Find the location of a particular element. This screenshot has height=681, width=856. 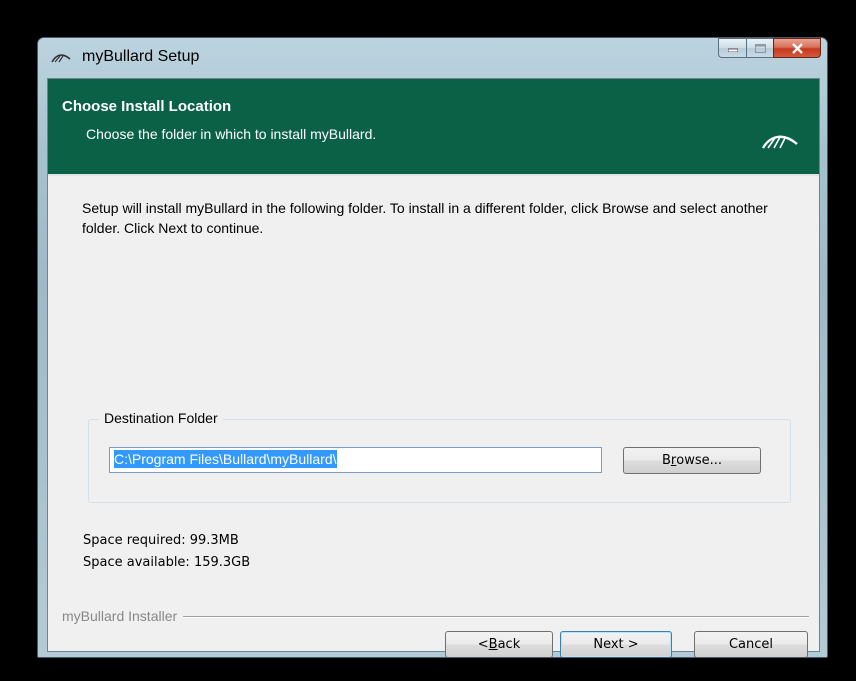

maximize-icon is located at coordinates (760, 48).